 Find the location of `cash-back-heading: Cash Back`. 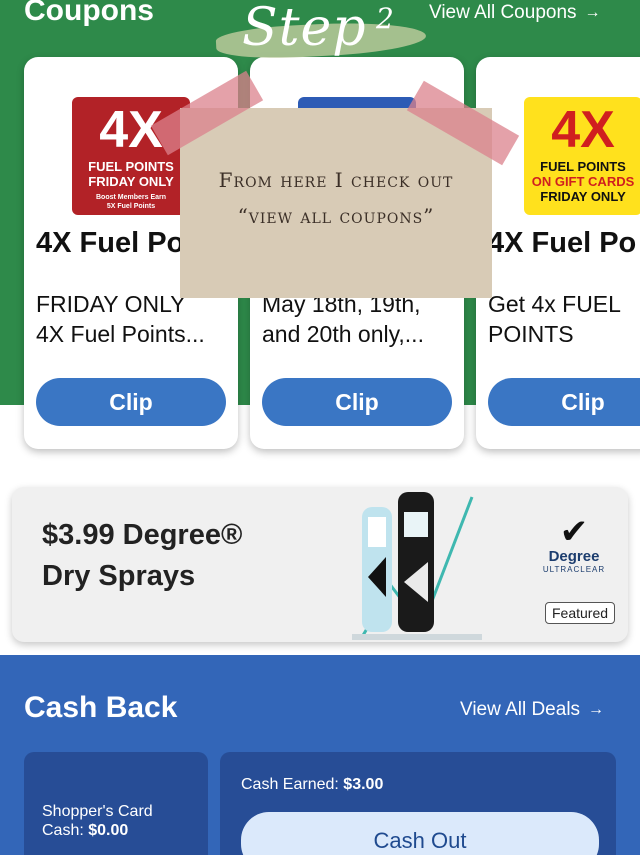

cash-back-heading: Cash Back is located at coordinates (101, 707).